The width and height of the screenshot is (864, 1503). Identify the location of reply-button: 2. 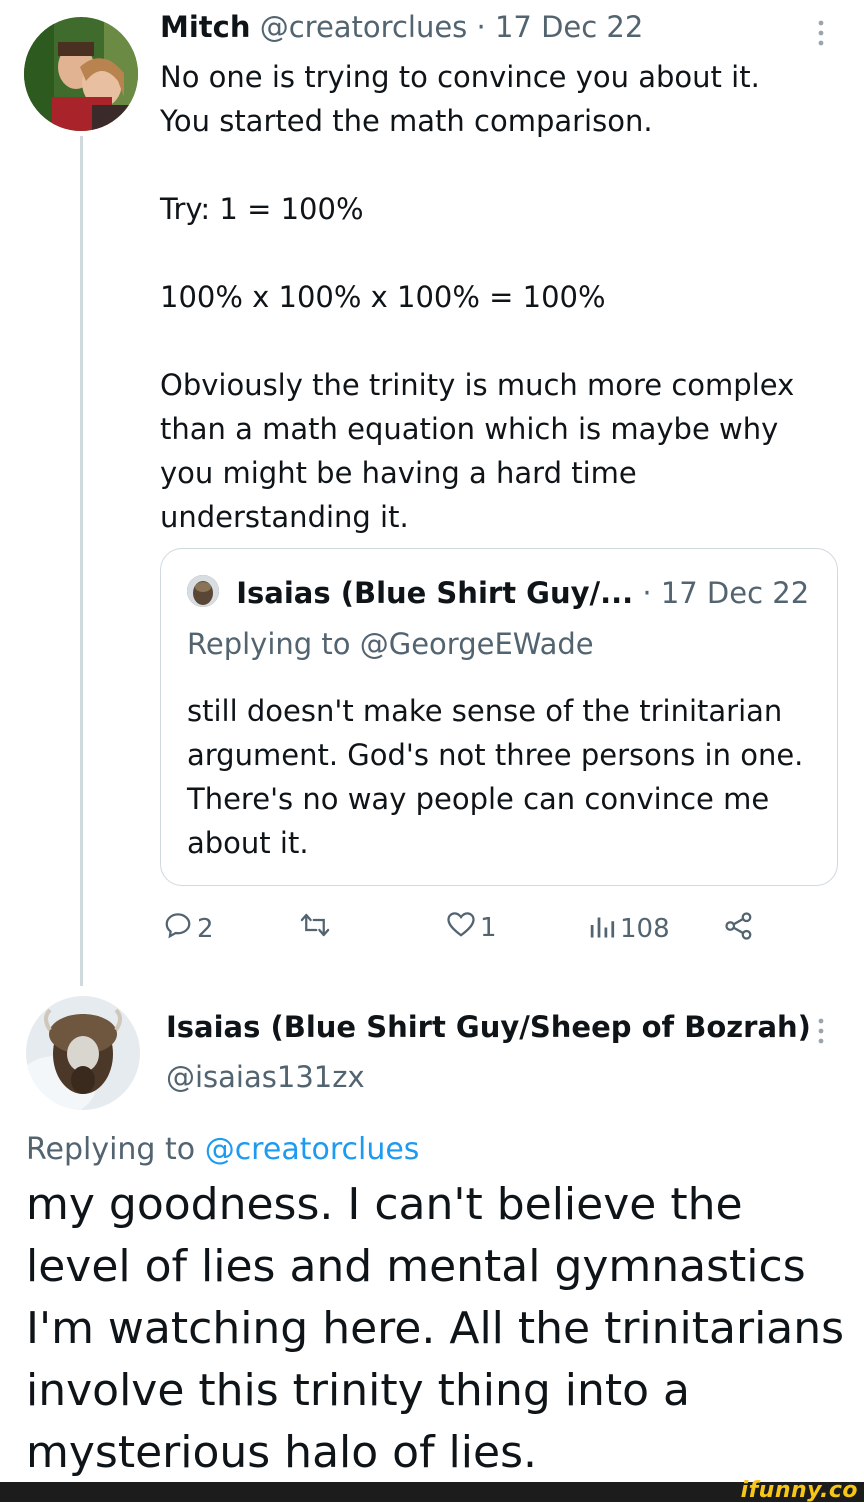
(188, 928).